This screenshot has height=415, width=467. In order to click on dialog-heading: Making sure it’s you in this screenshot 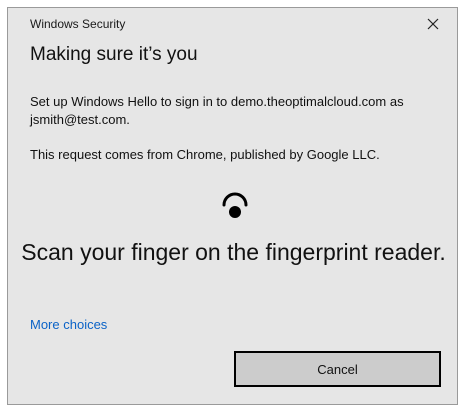, I will do `click(114, 54)`.